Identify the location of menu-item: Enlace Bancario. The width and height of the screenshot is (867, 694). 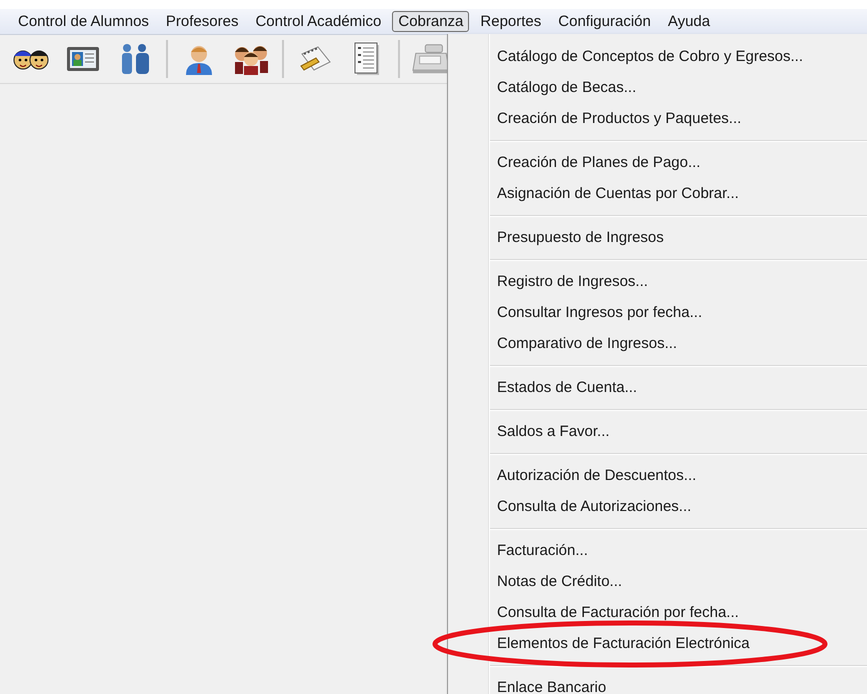
(678, 683).